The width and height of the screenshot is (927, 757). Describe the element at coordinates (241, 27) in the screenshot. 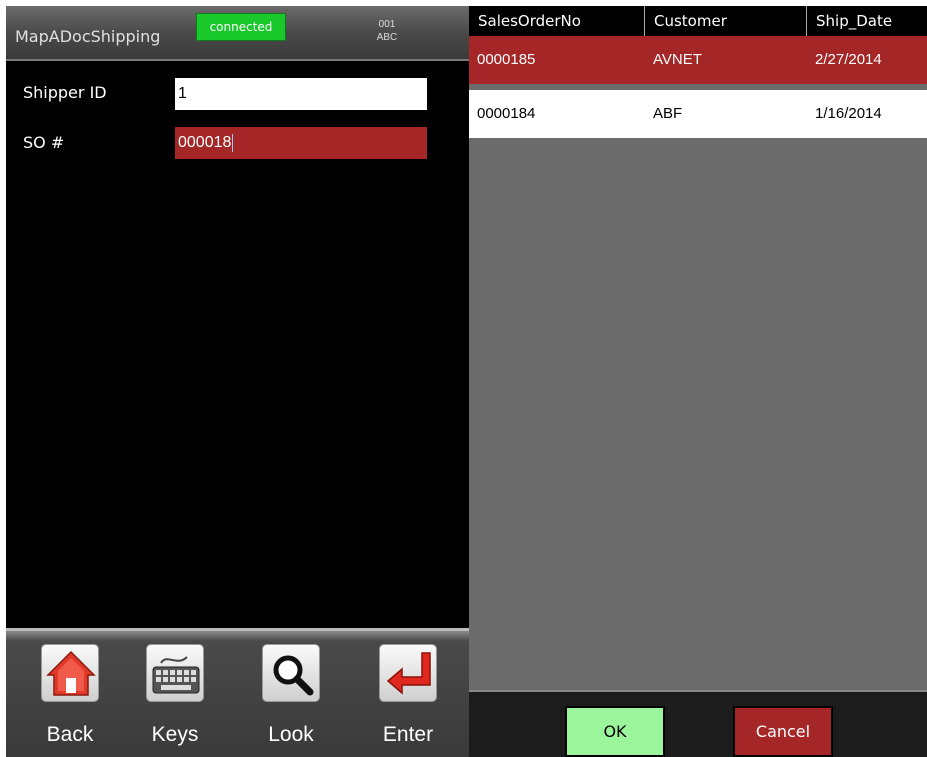

I see `connection-status-badge: connected` at that location.